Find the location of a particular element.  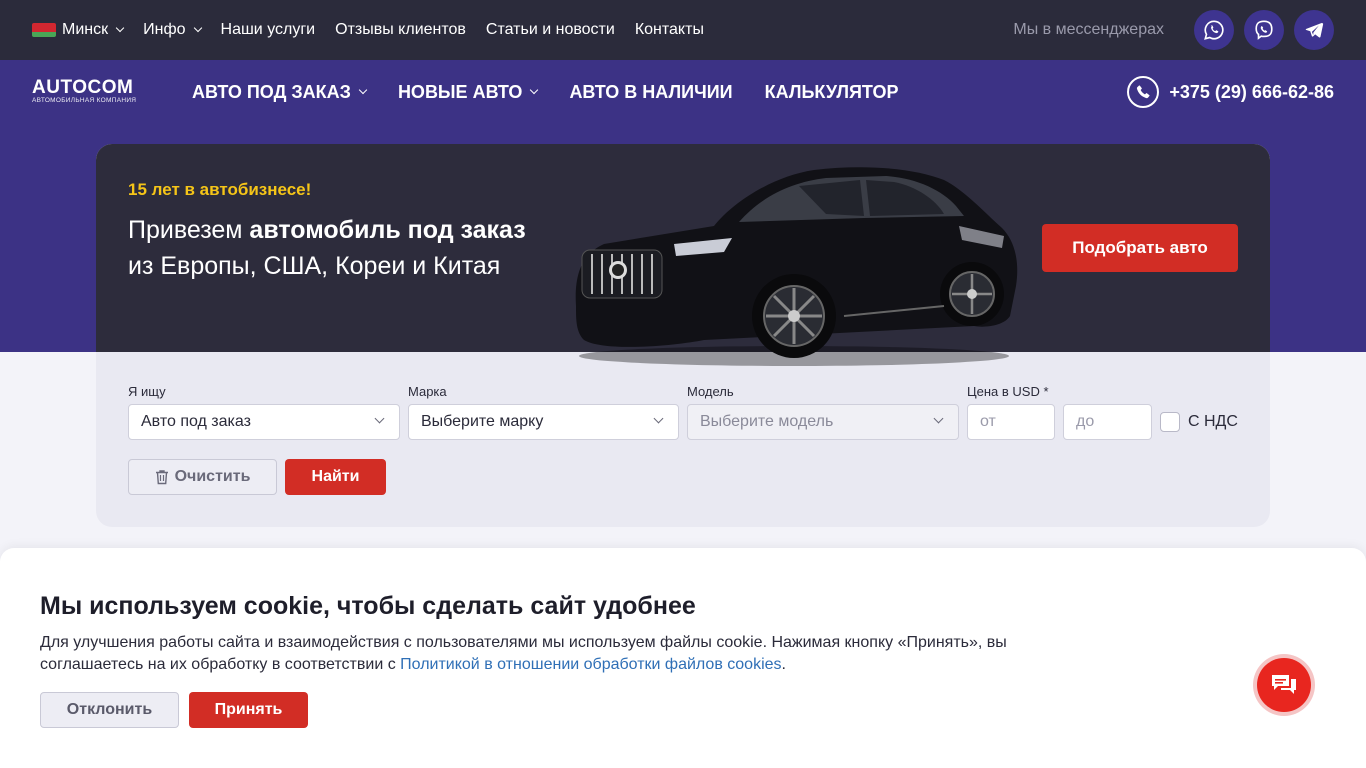

chat-button is located at coordinates (1284, 685).